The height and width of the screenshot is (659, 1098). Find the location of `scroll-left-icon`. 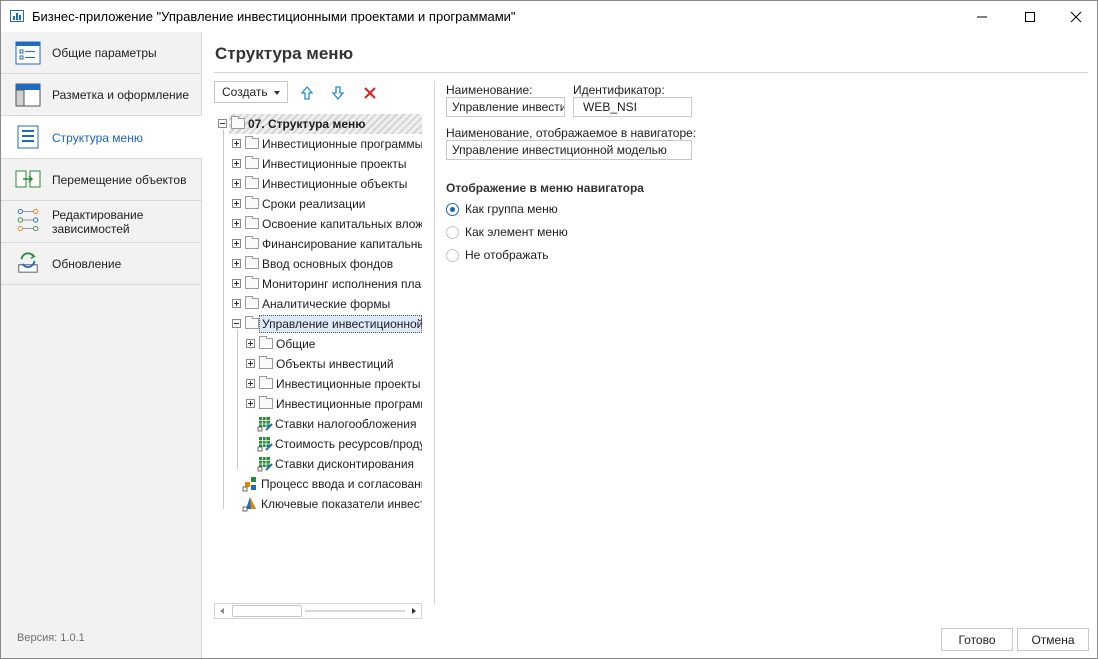

scroll-left-icon is located at coordinates (222, 611).